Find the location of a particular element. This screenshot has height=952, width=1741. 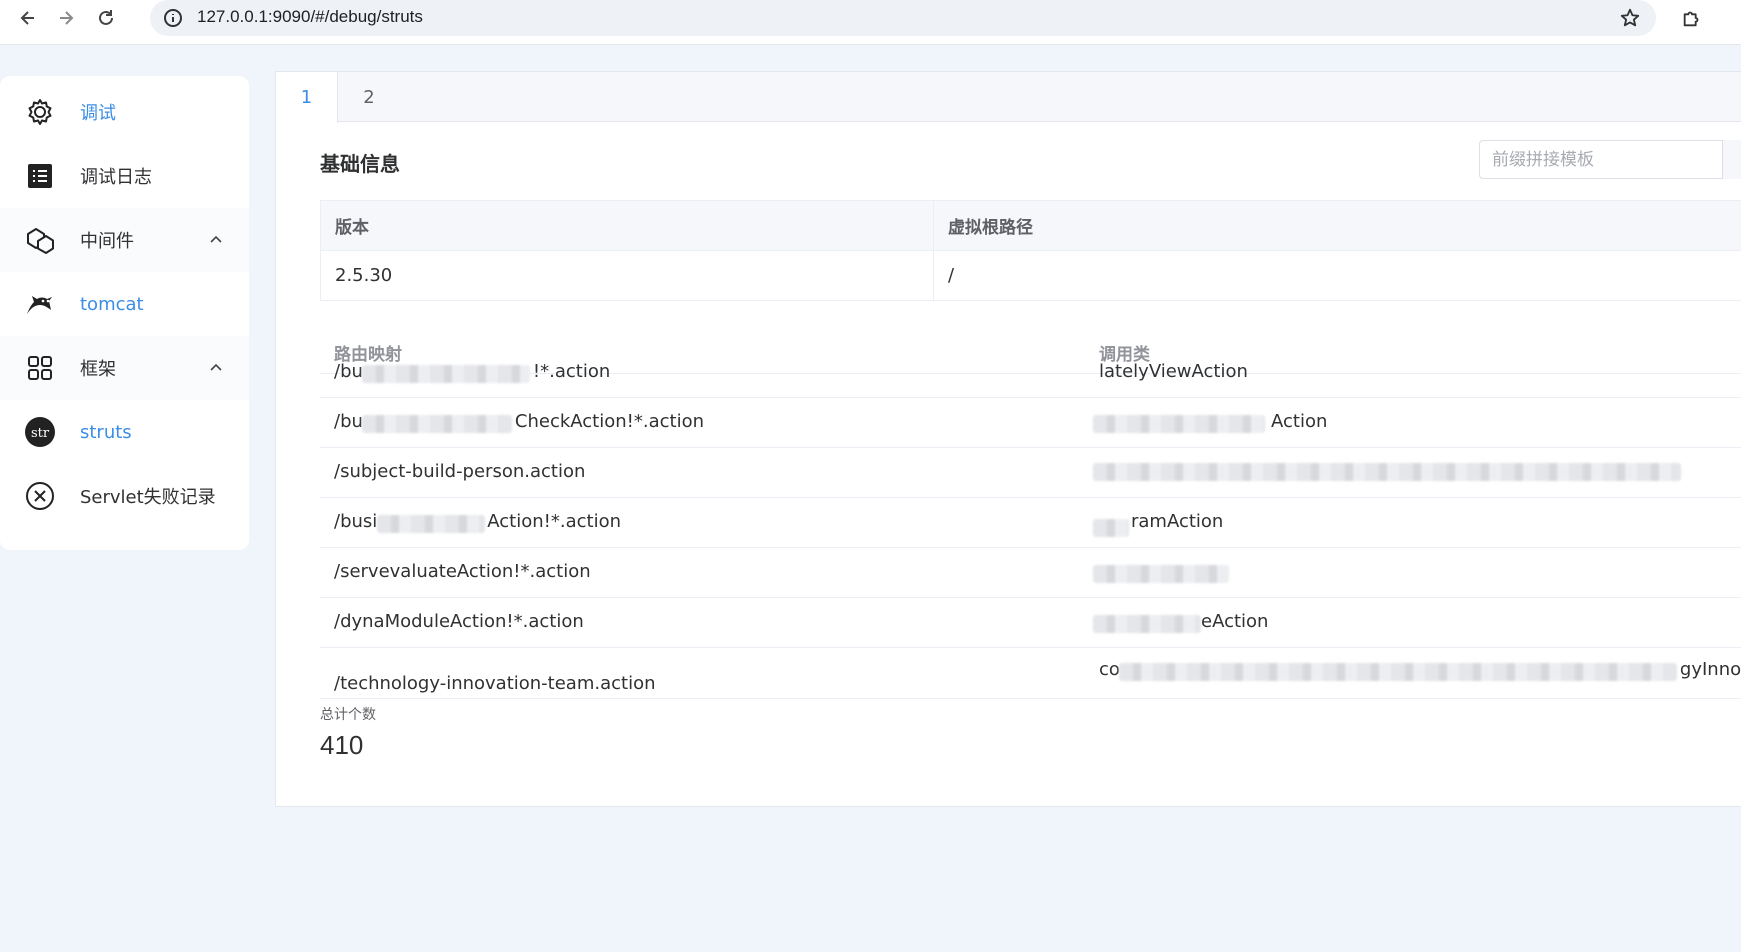

route-path: /servevaluateAction!*.action is located at coordinates (462, 571).